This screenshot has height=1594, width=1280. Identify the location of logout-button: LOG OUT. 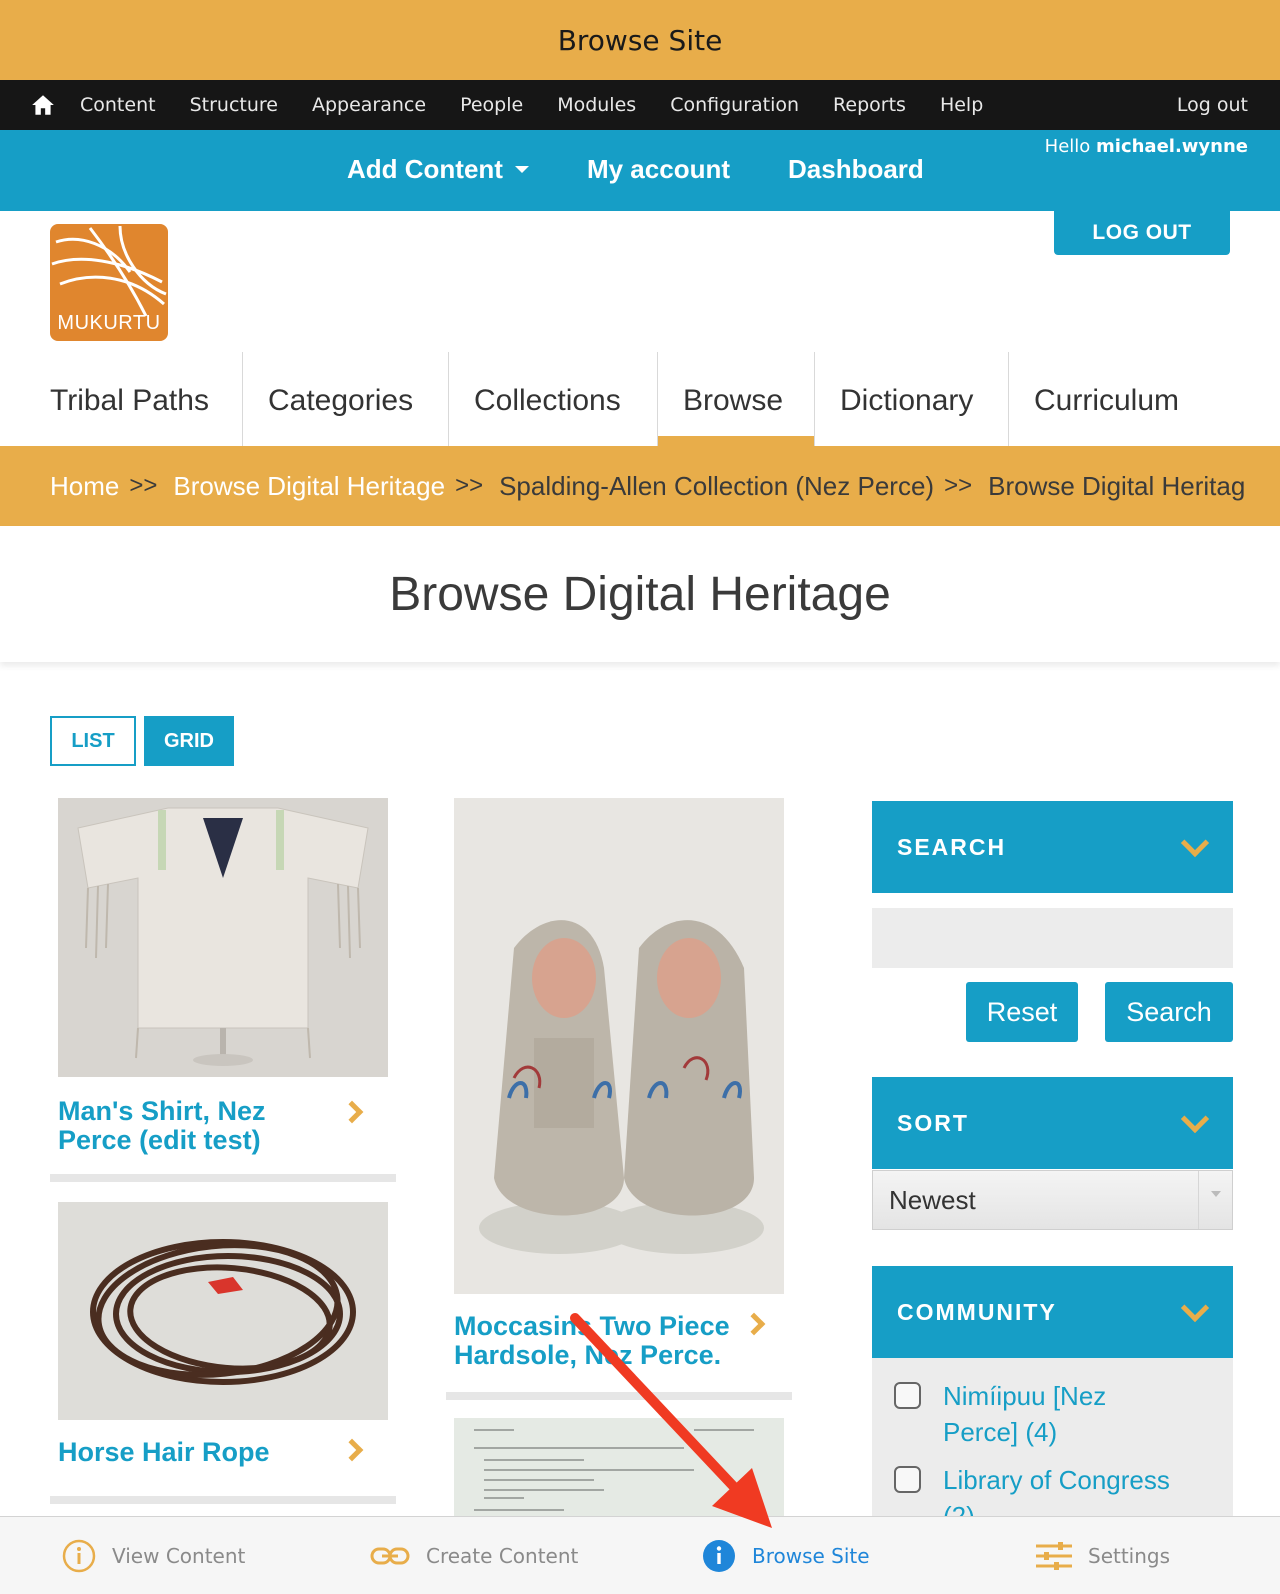
(1142, 233).